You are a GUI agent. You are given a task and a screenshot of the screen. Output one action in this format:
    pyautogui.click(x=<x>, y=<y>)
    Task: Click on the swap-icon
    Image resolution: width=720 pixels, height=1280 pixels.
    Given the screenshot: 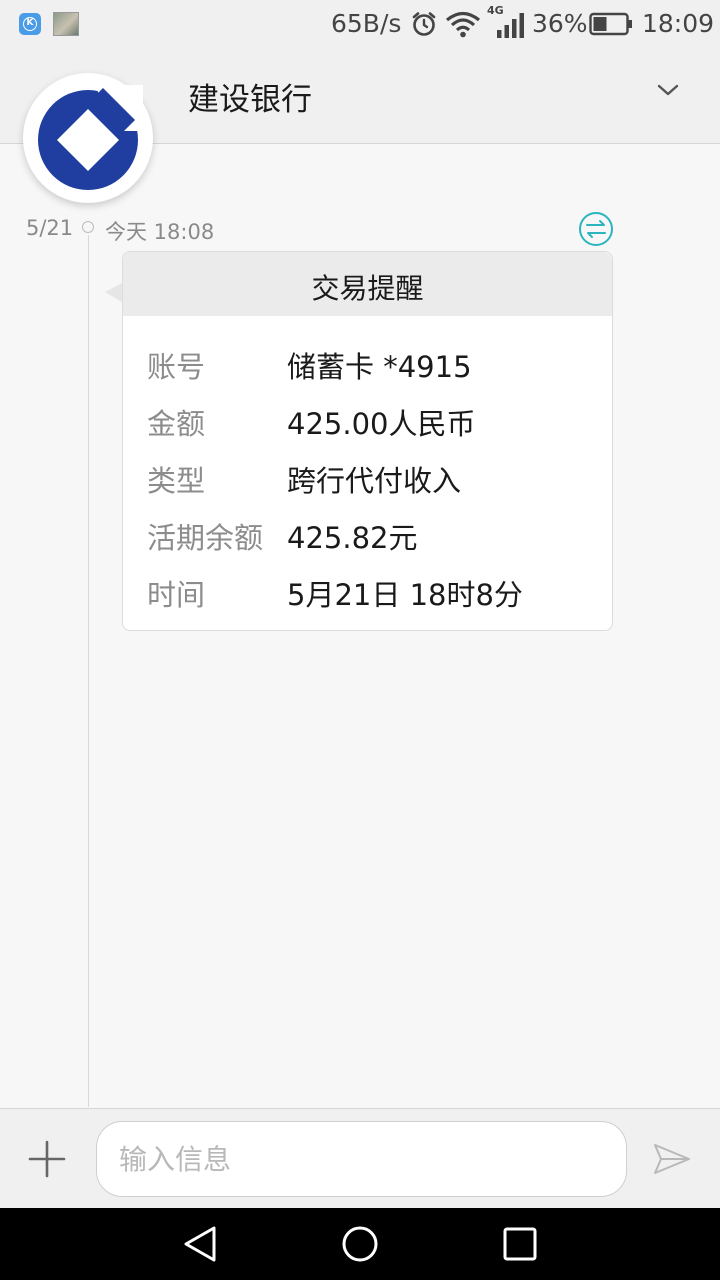 What is the action you would take?
    pyautogui.click(x=596, y=229)
    